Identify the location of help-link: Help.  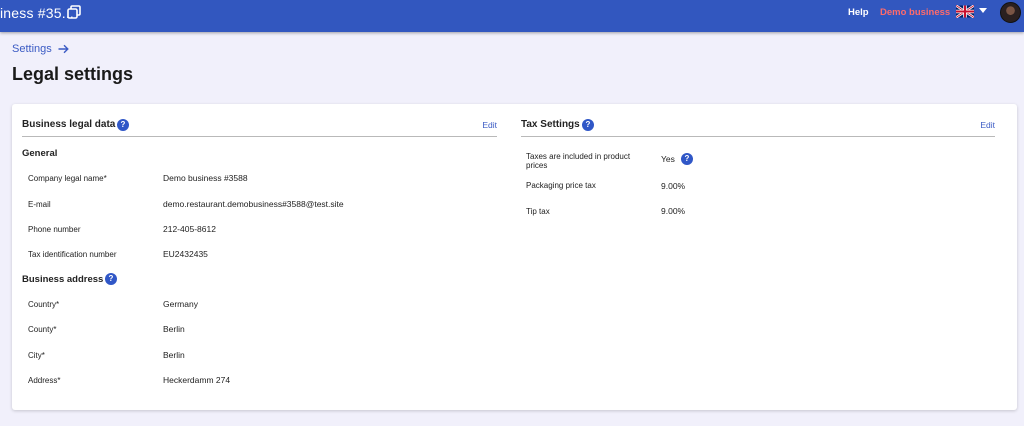
(858, 12).